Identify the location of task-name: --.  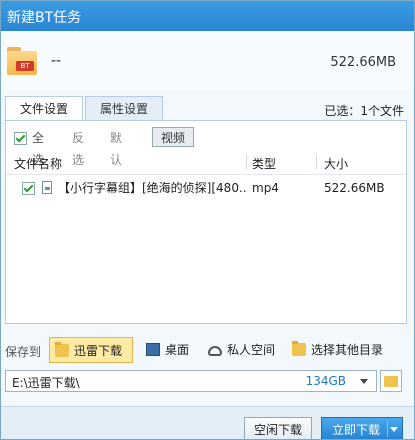
(56, 61).